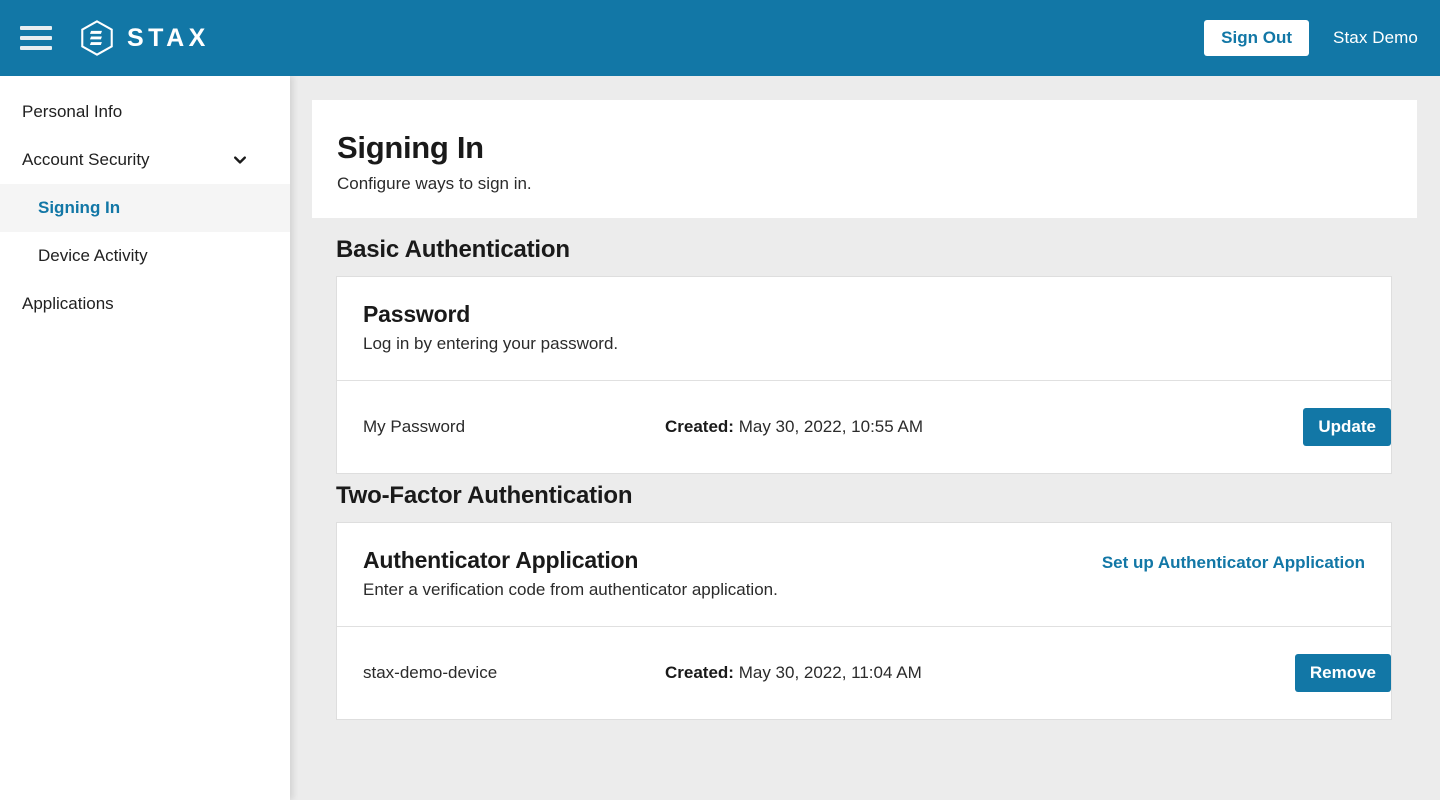 This screenshot has height=800, width=1440. I want to click on sidebar-item-label: Personal Info, so click(72, 111).